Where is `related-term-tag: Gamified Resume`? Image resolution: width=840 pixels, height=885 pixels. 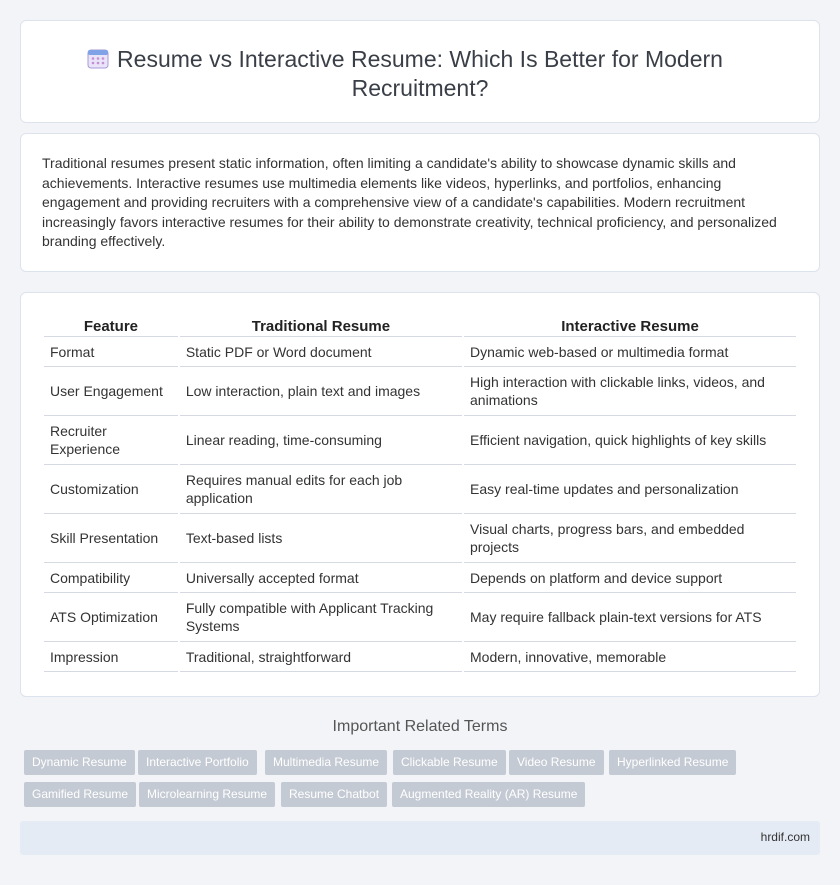
related-term-tag: Gamified Resume is located at coordinates (80, 794).